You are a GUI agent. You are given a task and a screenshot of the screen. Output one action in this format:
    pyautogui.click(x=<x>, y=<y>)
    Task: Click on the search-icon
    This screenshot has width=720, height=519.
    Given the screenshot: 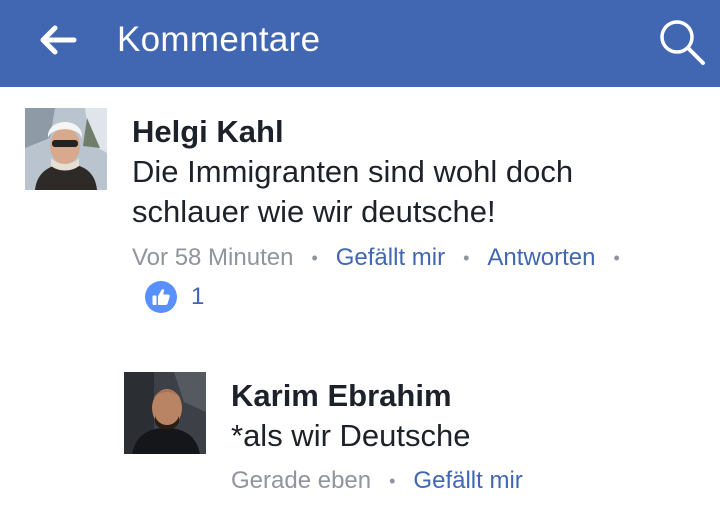 What is the action you would take?
    pyautogui.click(x=682, y=42)
    